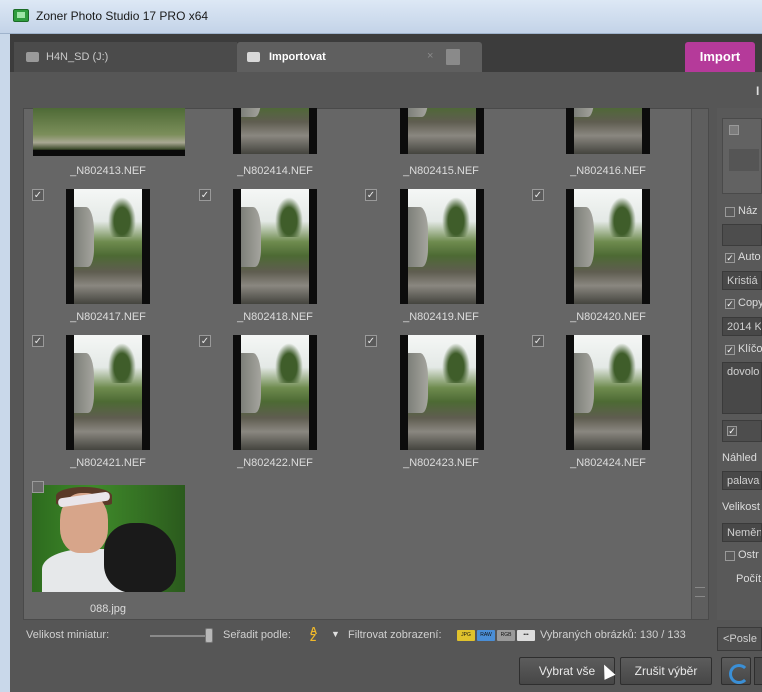 The height and width of the screenshot is (692, 762). Describe the element at coordinates (108, 317) in the screenshot. I see `thumbnail-label: _N802417.NEF` at that location.